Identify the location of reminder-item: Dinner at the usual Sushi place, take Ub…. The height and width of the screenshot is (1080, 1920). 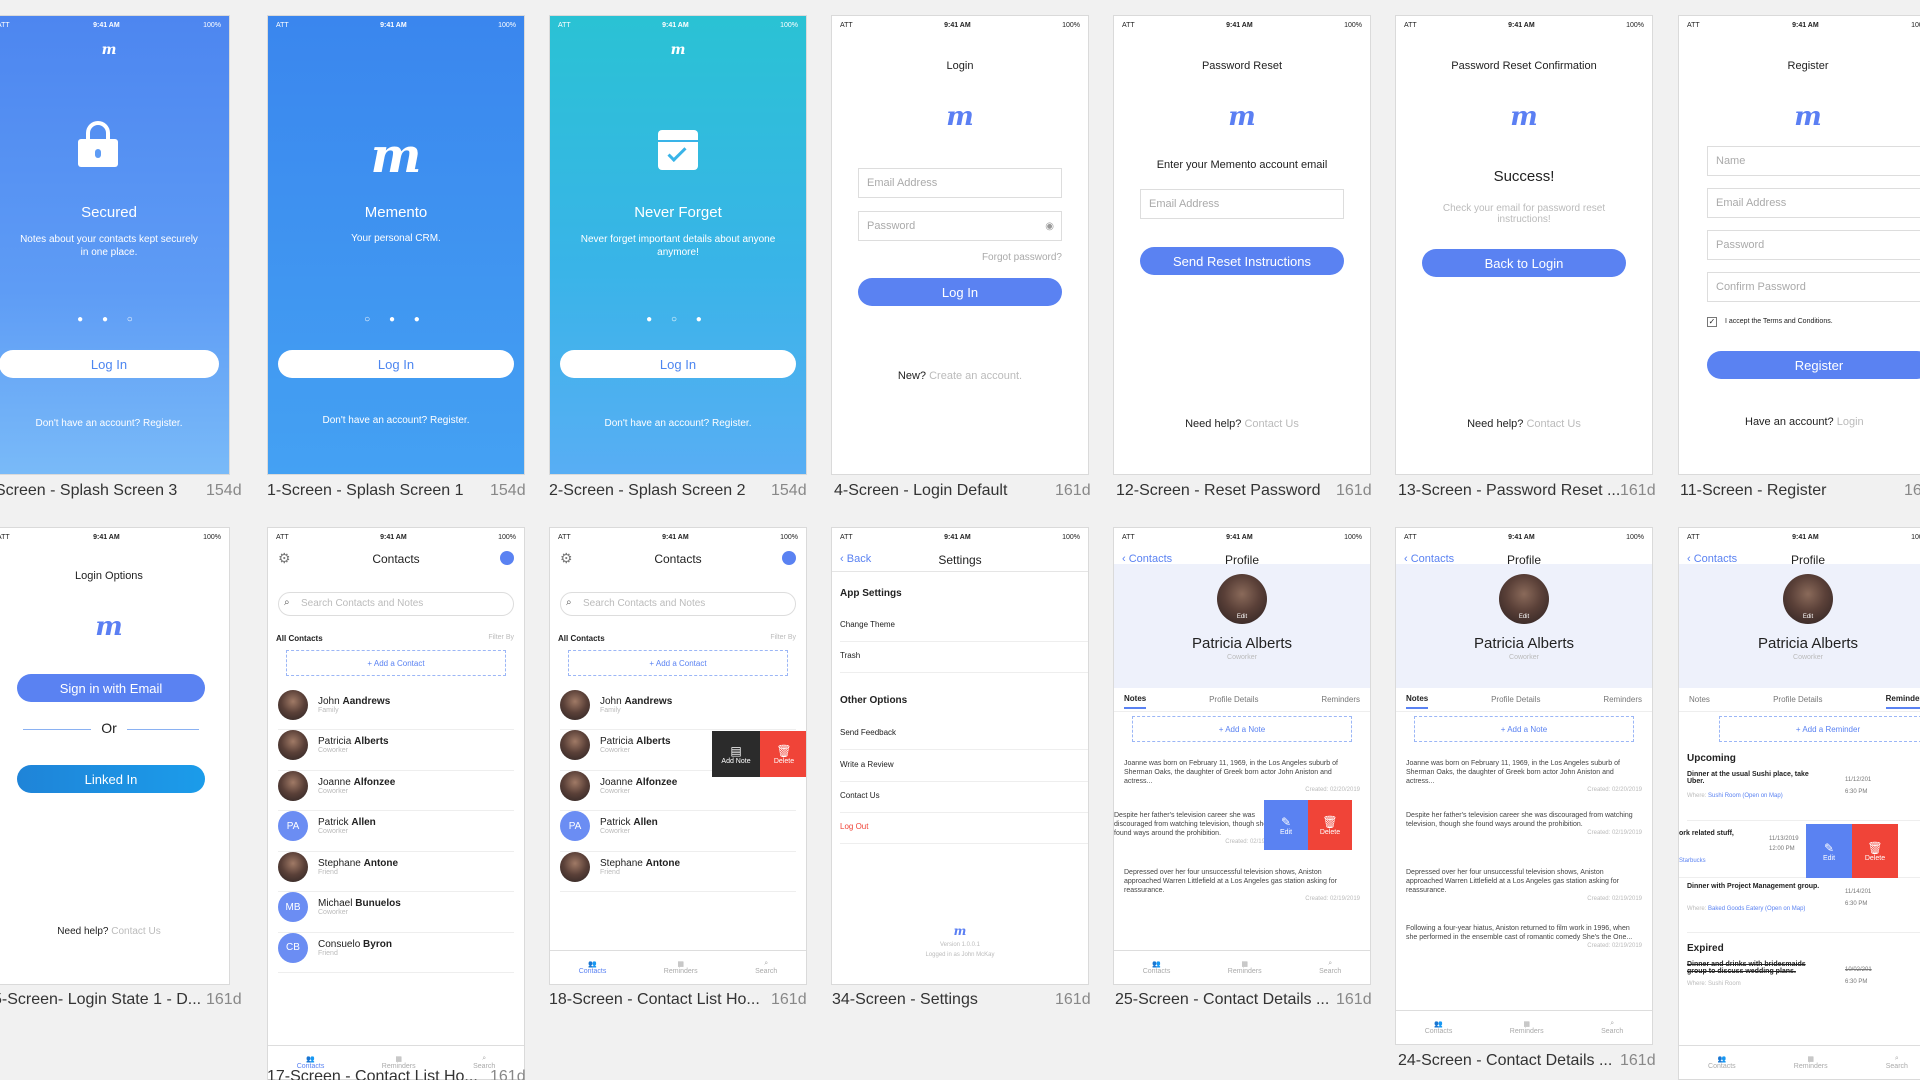
(1803, 796).